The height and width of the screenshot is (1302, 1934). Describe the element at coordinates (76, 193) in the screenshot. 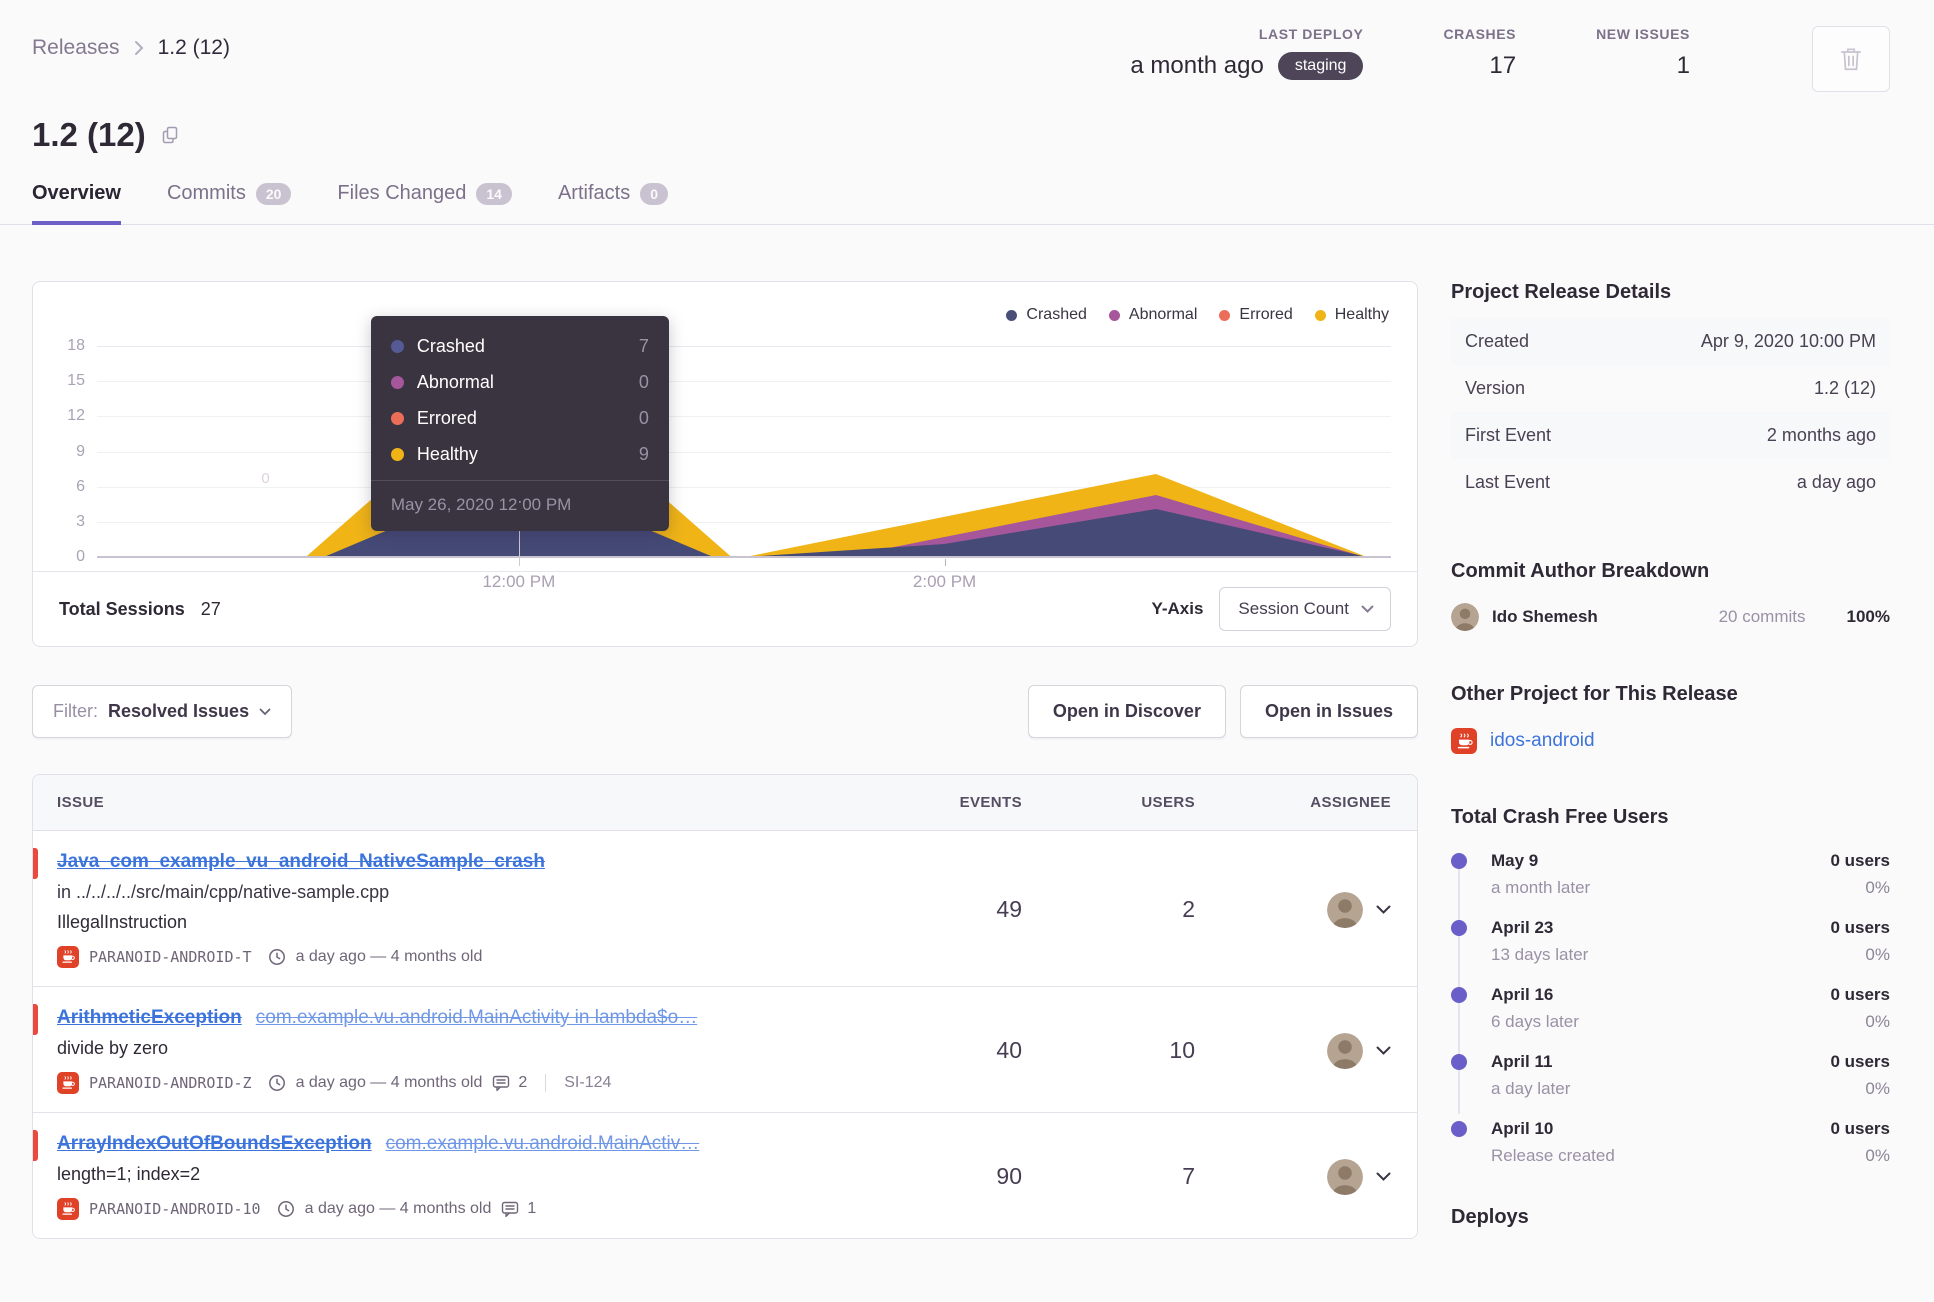

I see `tab-label: Overview` at that location.